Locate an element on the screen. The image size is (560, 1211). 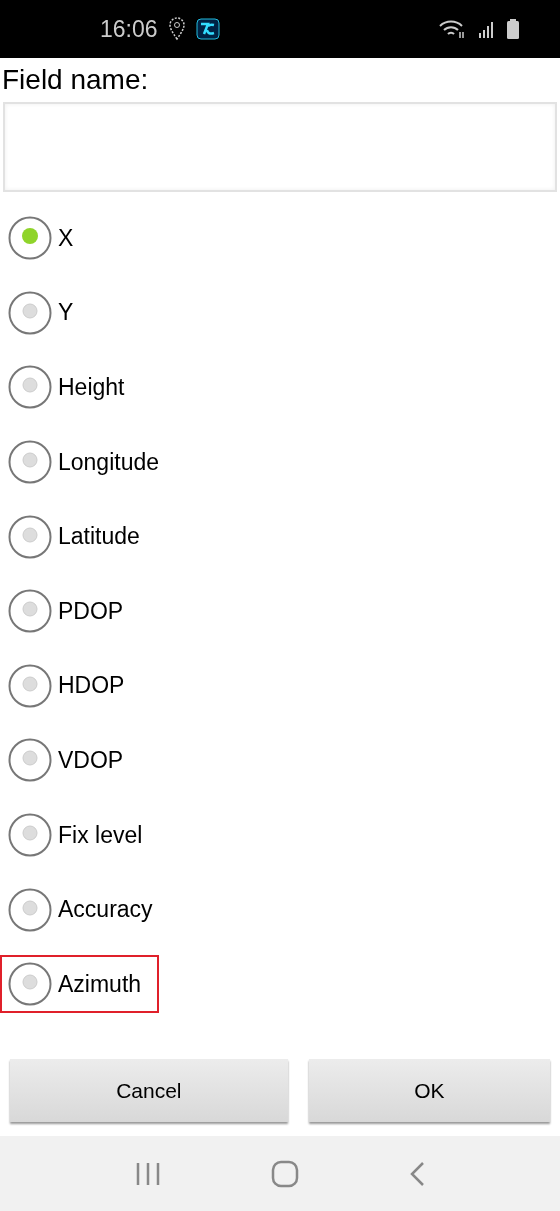
option-label: Azimuth is located at coordinates (100, 984).